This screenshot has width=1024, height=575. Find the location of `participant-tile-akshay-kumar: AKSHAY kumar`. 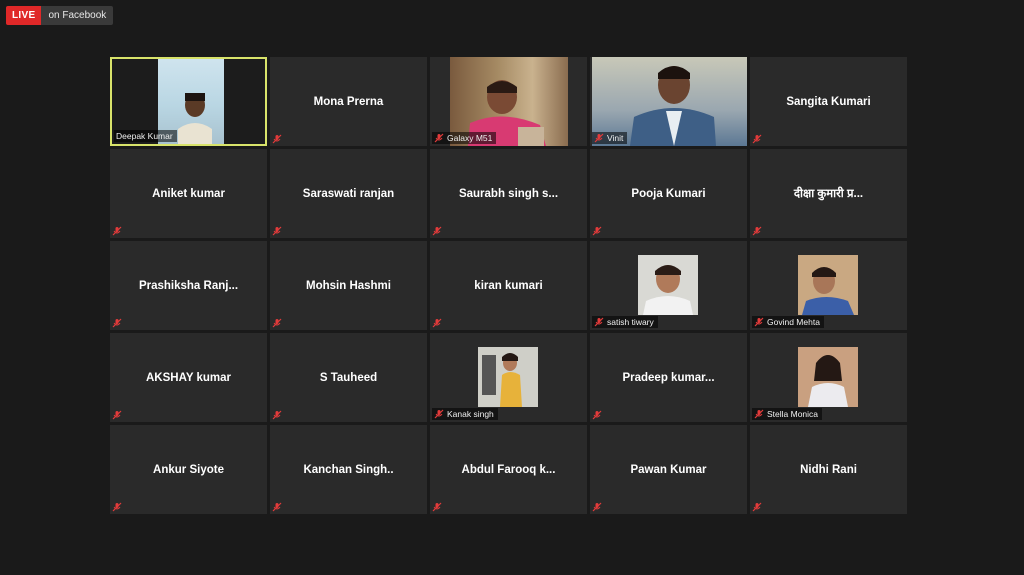

participant-tile-akshay-kumar: AKSHAY kumar is located at coordinates (188, 377).